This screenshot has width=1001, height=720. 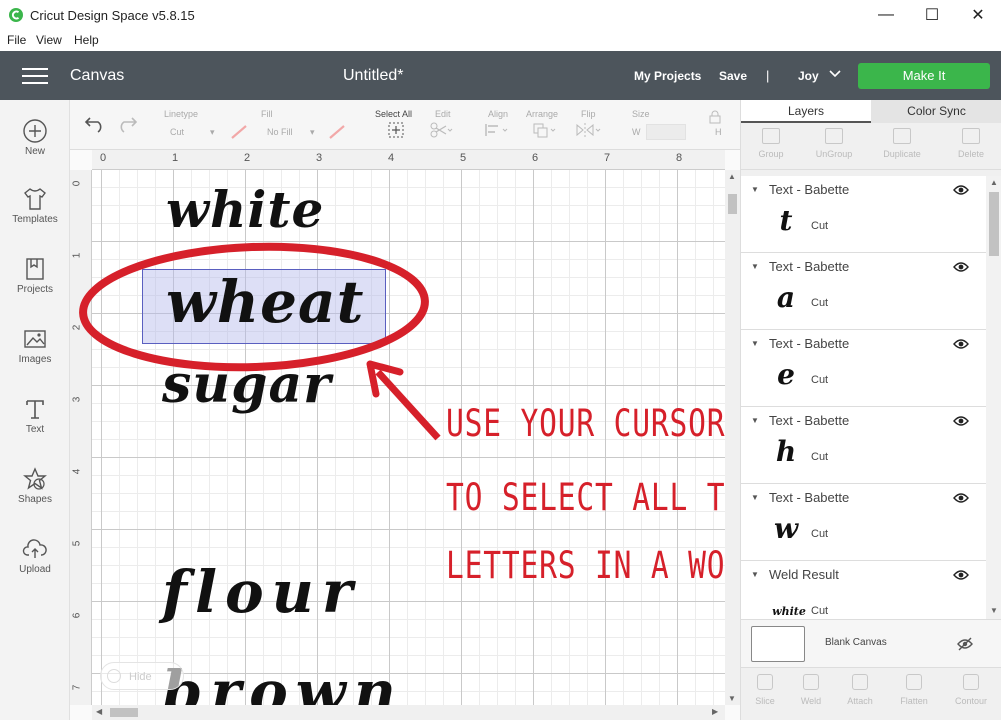 I want to click on layer-item: ▼ Text - Babette h Cut, so click(x=863, y=445).